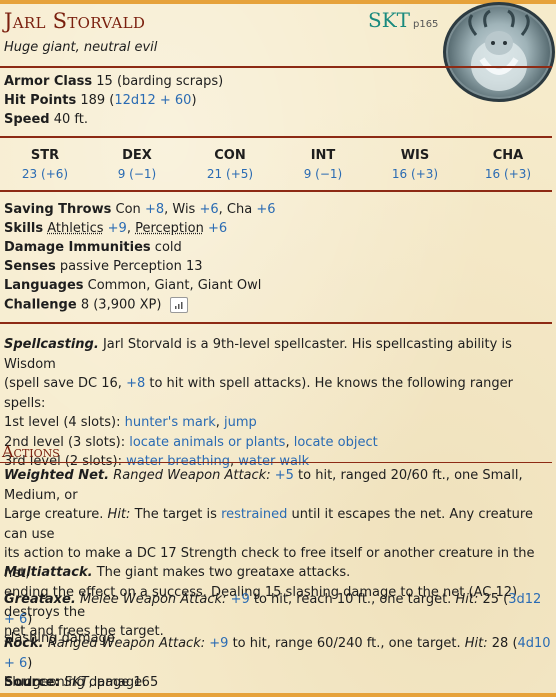  I want to click on languages: Languages Common, Giant, Giant Owl, so click(133, 285).